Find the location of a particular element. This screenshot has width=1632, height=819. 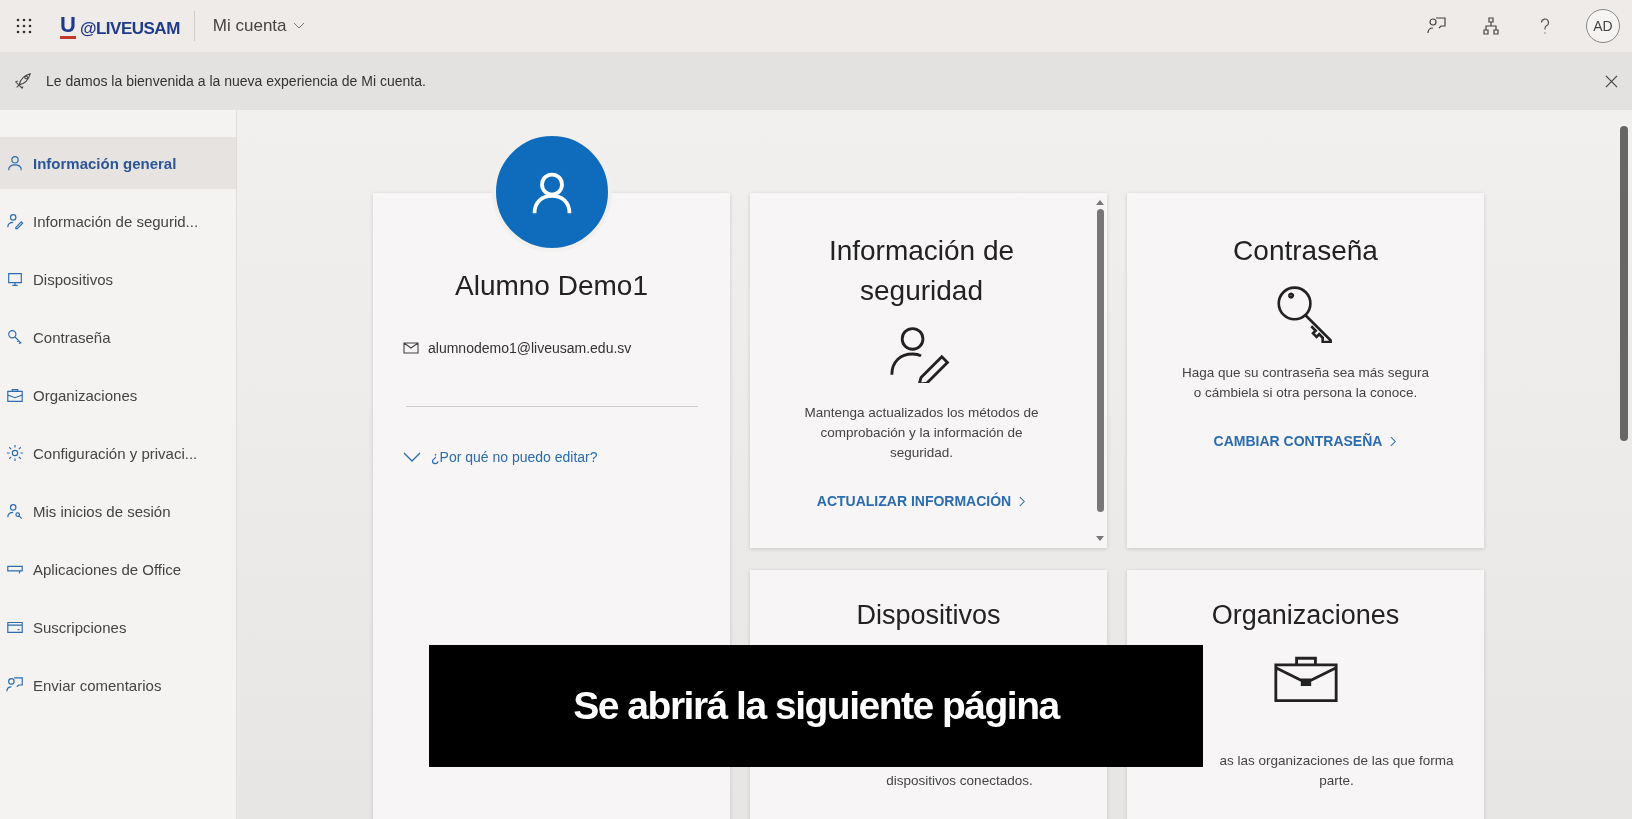

sidebar-item: Dispositivos is located at coordinates (118, 279).